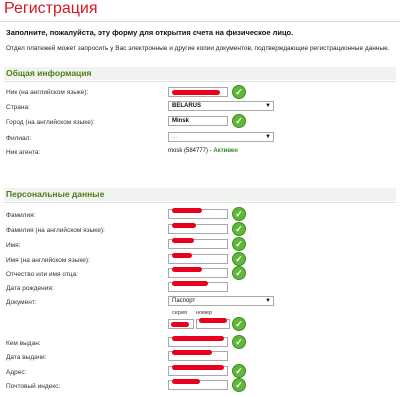 The height and width of the screenshot is (397, 400). Describe the element at coordinates (198, 121) in the screenshot. I see `city-input: Minsk` at that location.